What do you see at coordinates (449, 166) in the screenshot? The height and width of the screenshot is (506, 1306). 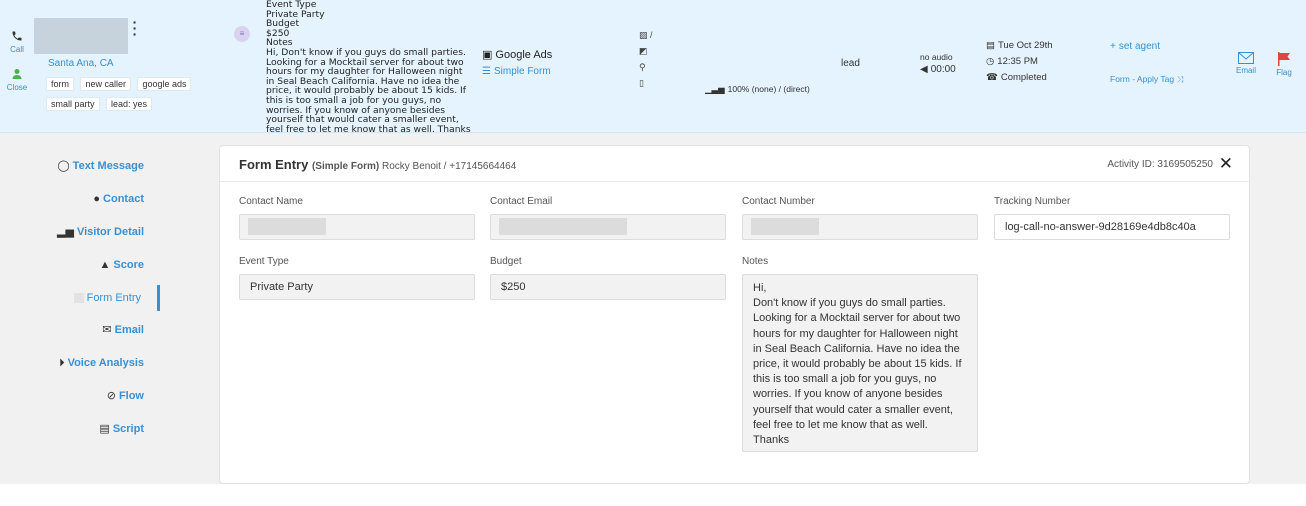 I see `contact-line: Rocky Benoit / +17145664464` at bounding box center [449, 166].